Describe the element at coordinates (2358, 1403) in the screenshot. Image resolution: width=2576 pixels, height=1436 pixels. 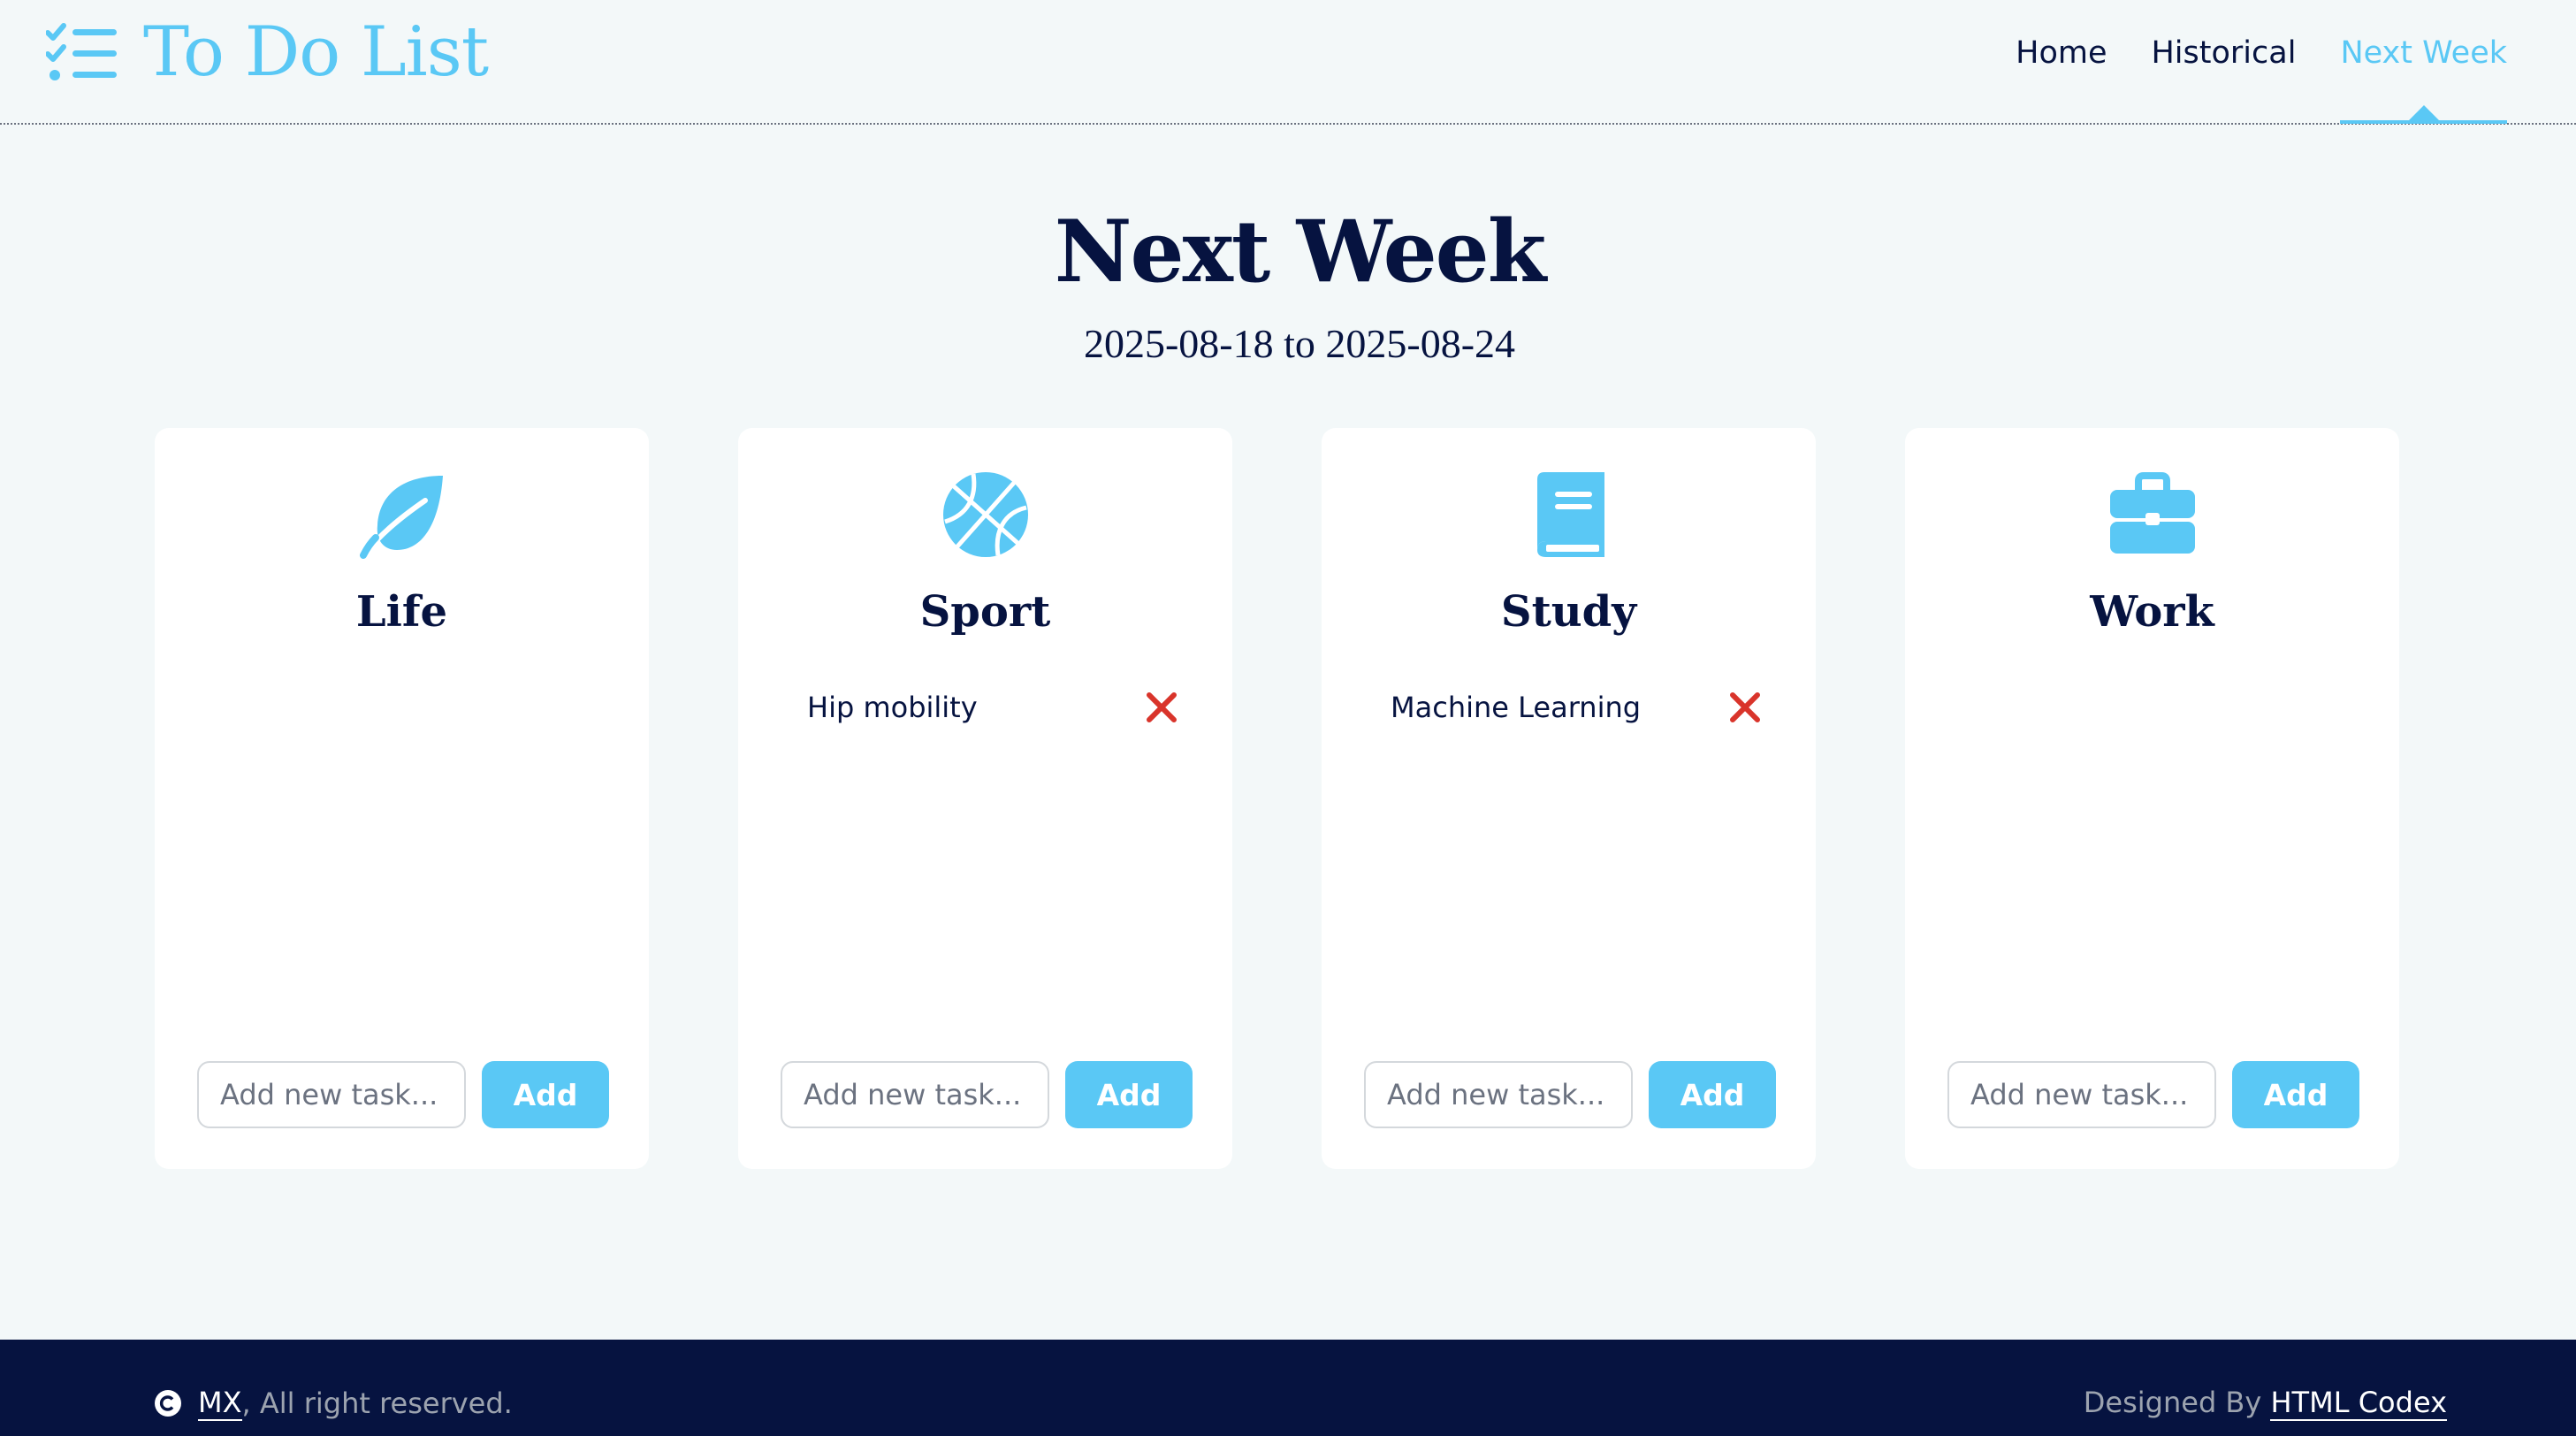
I see `designer-link: HTML Codex` at that location.